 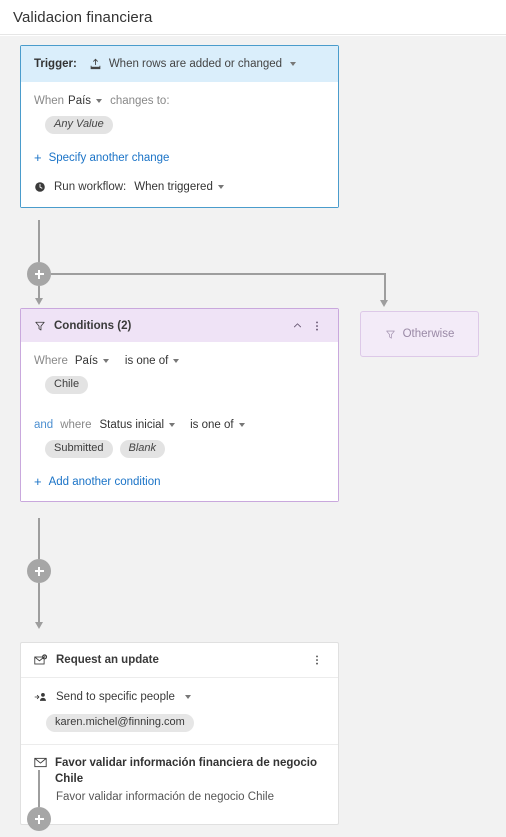 What do you see at coordinates (51, 361) in the screenshot?
I see `condition-1-prefix: Where` at bounding box center [51, 361].